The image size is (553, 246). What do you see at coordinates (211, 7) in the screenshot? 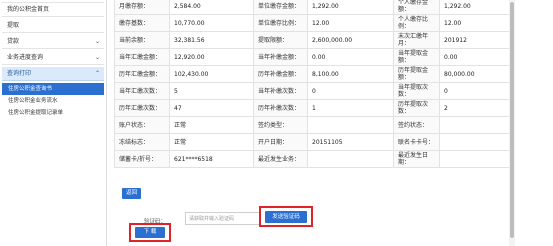
I see `field-value: 2,584.00` at bounding box center [211, 7].